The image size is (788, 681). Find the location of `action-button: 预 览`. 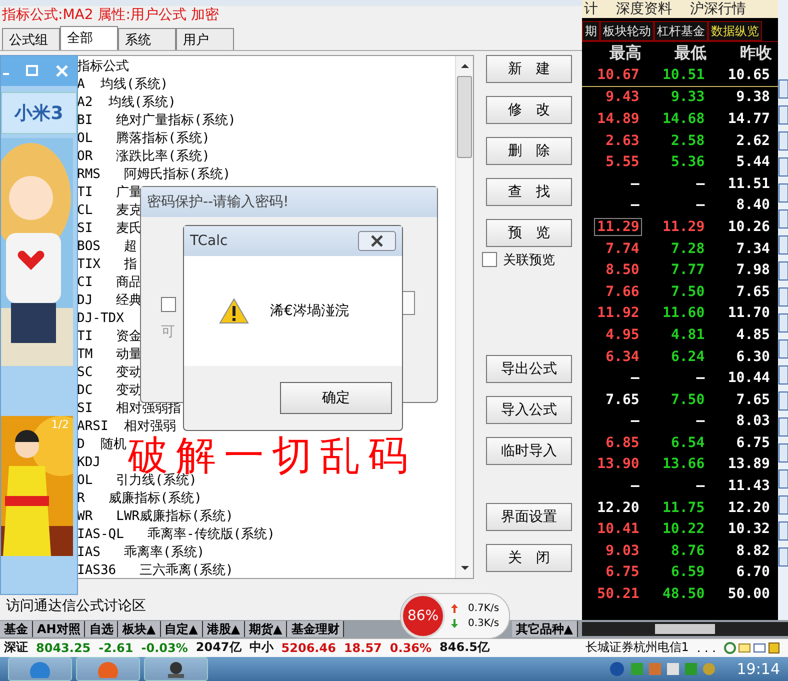

action-button: 预 览 is located at coordinates (529, 232).